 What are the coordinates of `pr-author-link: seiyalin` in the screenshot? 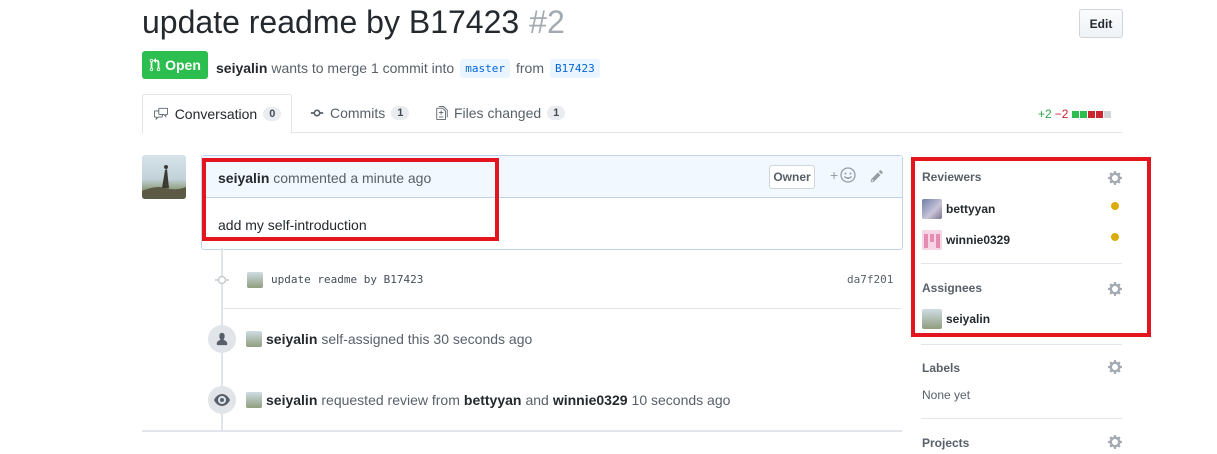 It's located at (241, 68).